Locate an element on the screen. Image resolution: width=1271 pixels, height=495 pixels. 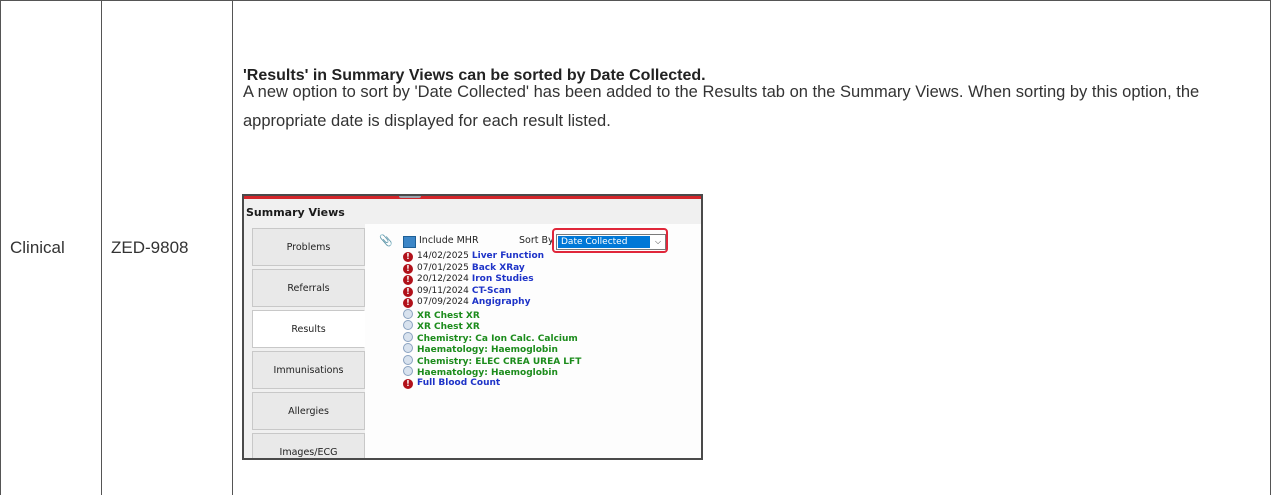
result-row: ! Full Blood Count is located at coordinates (551, 384).